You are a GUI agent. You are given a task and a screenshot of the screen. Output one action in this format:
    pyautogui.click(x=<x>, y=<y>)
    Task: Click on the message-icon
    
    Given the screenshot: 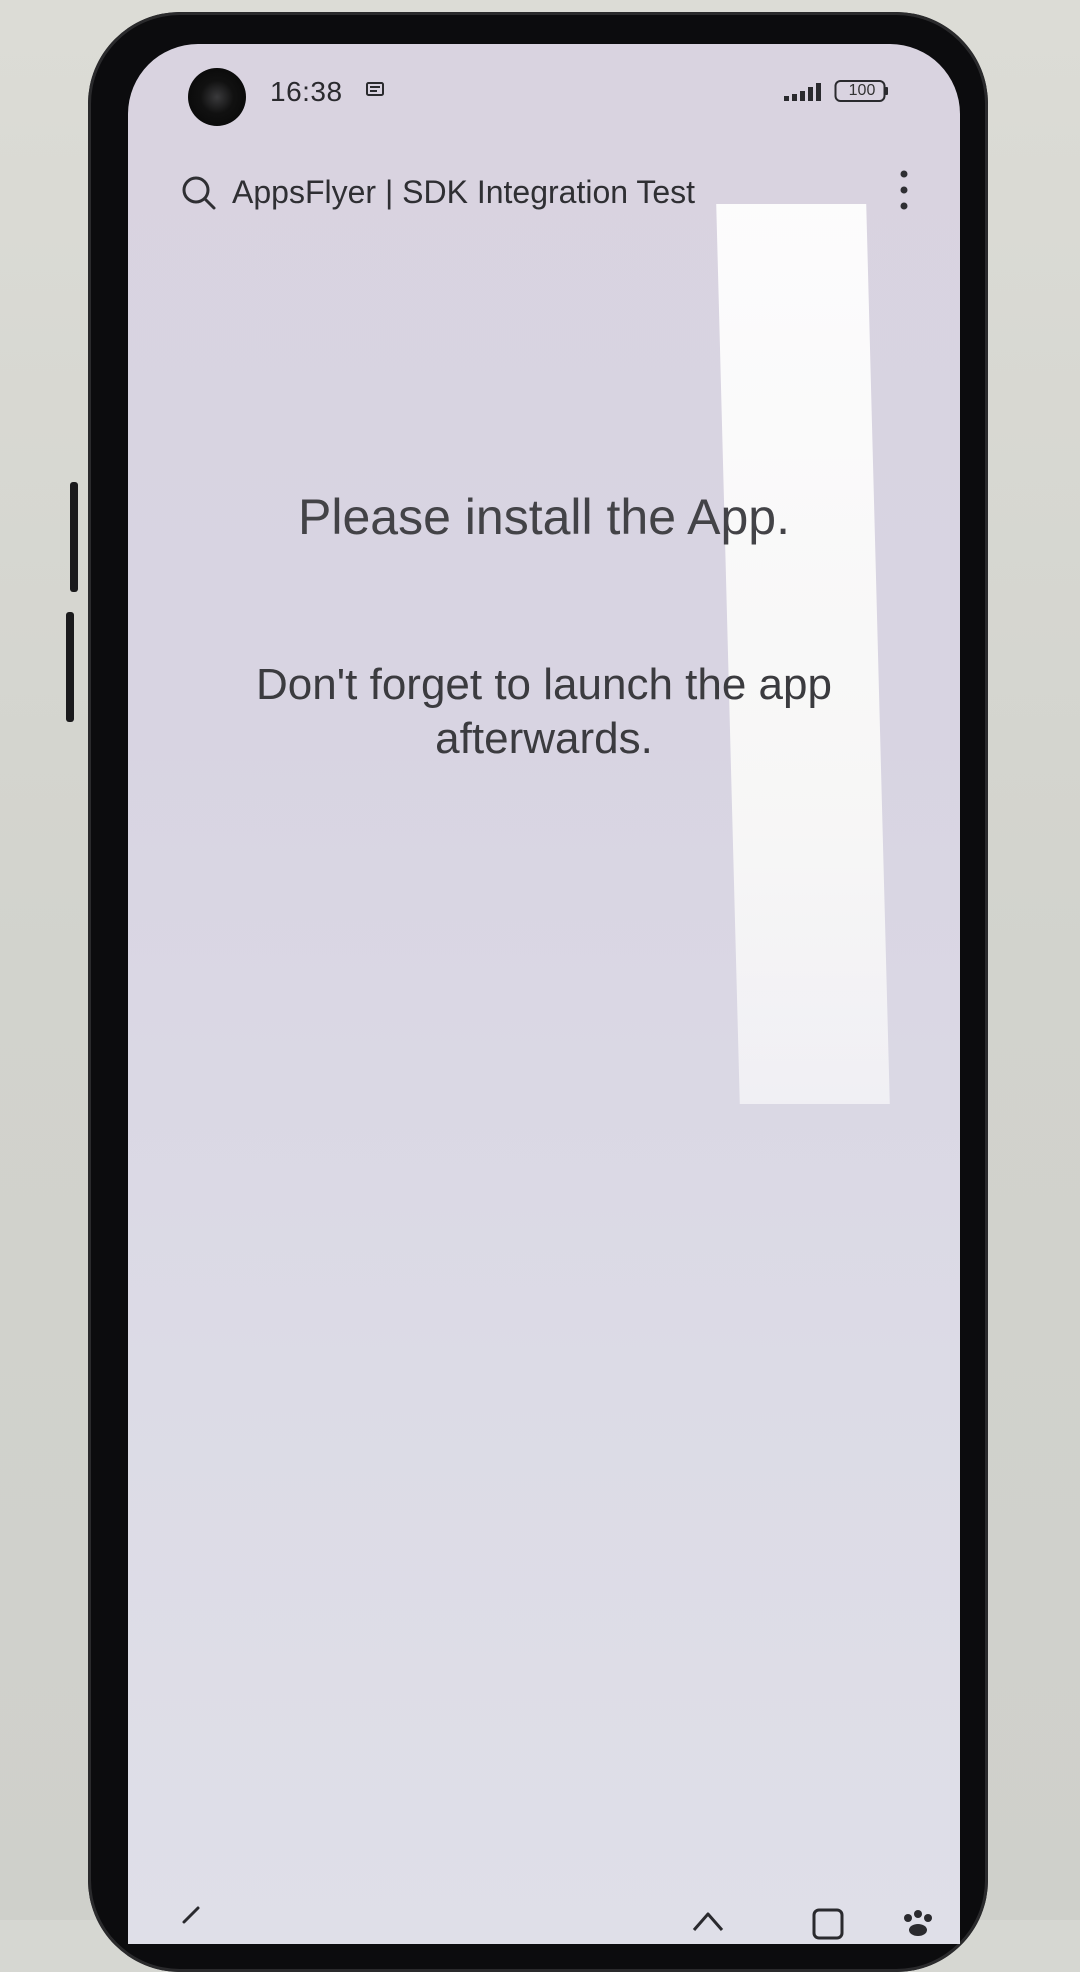 What is the action you would take?
    pyautogui.click(x=375, y=89)
    